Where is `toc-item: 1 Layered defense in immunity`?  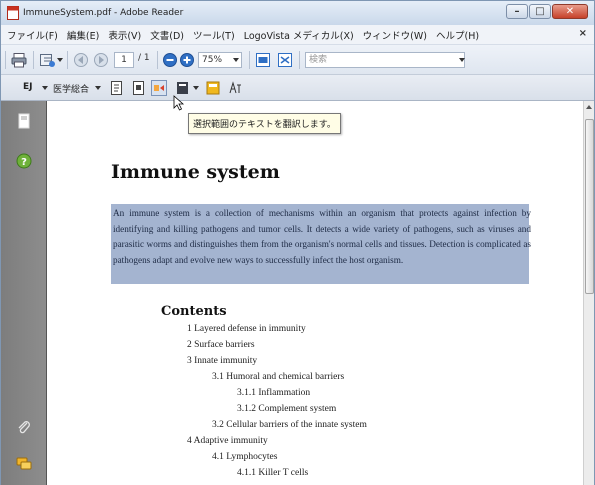
toc-item: 1 Layered defense in immunity is located at coordinates (246, 329).